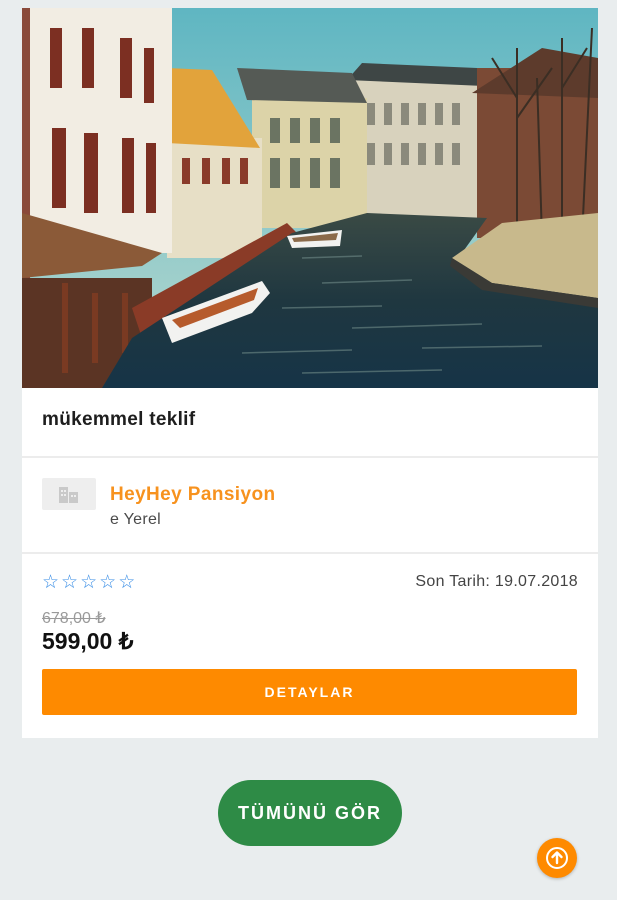 The height and width of the screenshot is (900, 617). I want to click on scroll-to-top-button, so click(557, 858).